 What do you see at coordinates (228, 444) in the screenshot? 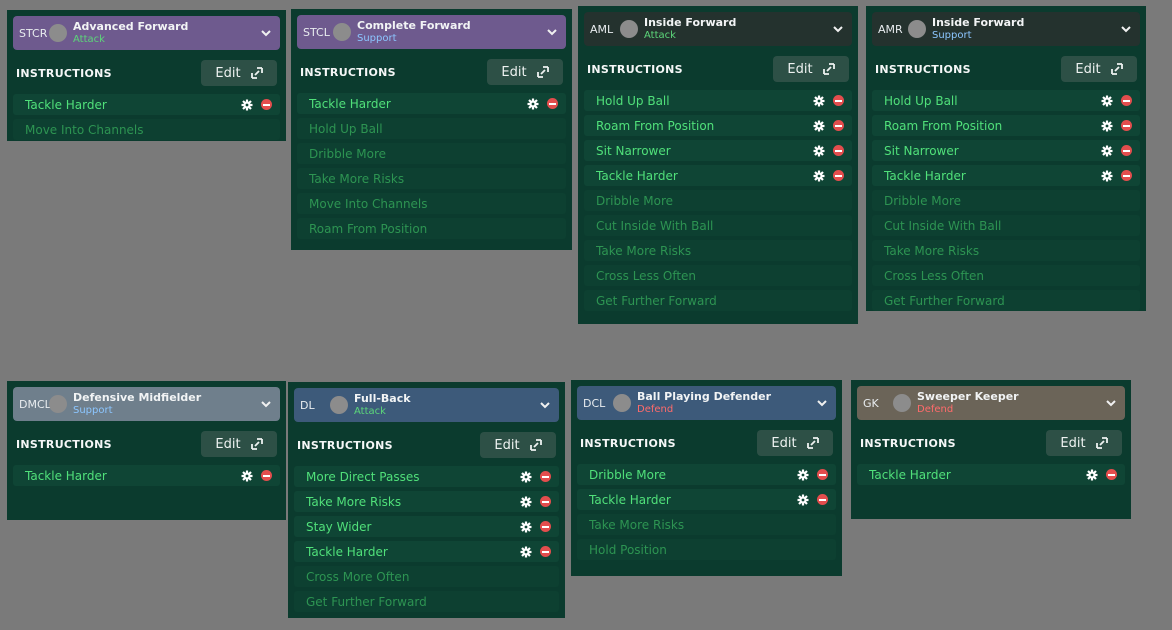
I see `edit-button-label: Edit` at bounding box center [228, 444].